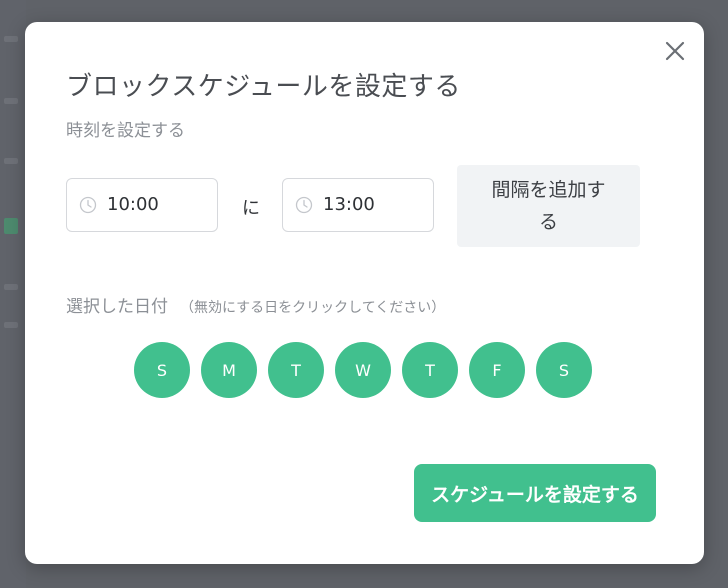 The height and width of the screenshot is (588, 728). I want to click on time-section-label: 時刻を設定する, so click(125, 131).